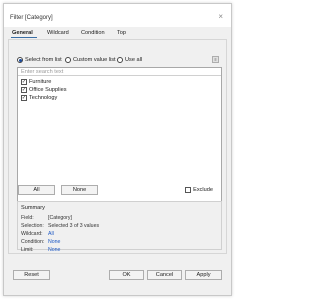 The width and height of the screenshot is (320, 300). What do you see at coordinates (93, 33) in the screenshot?
I see `tab-condition: Condition` at bounding box center [93, 33].